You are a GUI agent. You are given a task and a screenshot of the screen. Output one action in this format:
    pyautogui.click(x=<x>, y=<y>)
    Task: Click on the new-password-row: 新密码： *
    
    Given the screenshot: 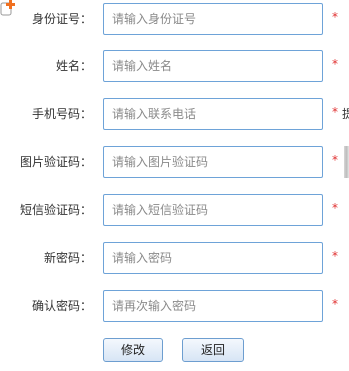 What is the action you would take?
    pyautogui.click(x=174, y=258)
    